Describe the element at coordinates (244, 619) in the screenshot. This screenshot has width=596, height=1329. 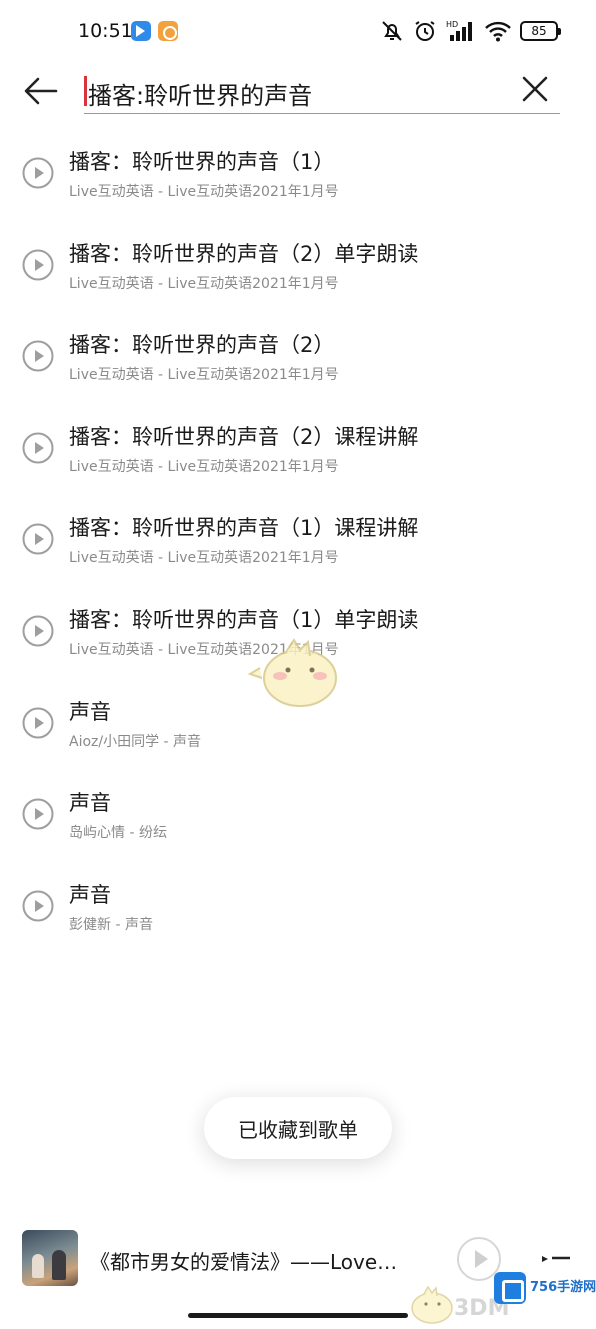
I see `song-title: 播客：聆听世界的声音（1）单字朗读` at that location.